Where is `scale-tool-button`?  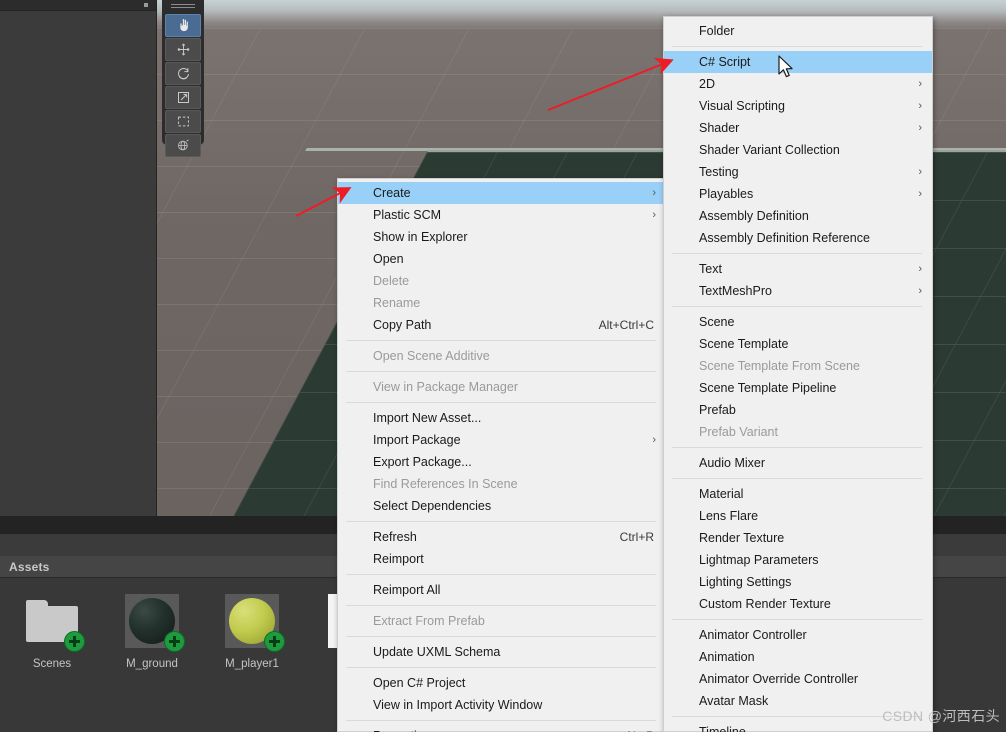 scale-tool-button is located at coordinates (183, 97).